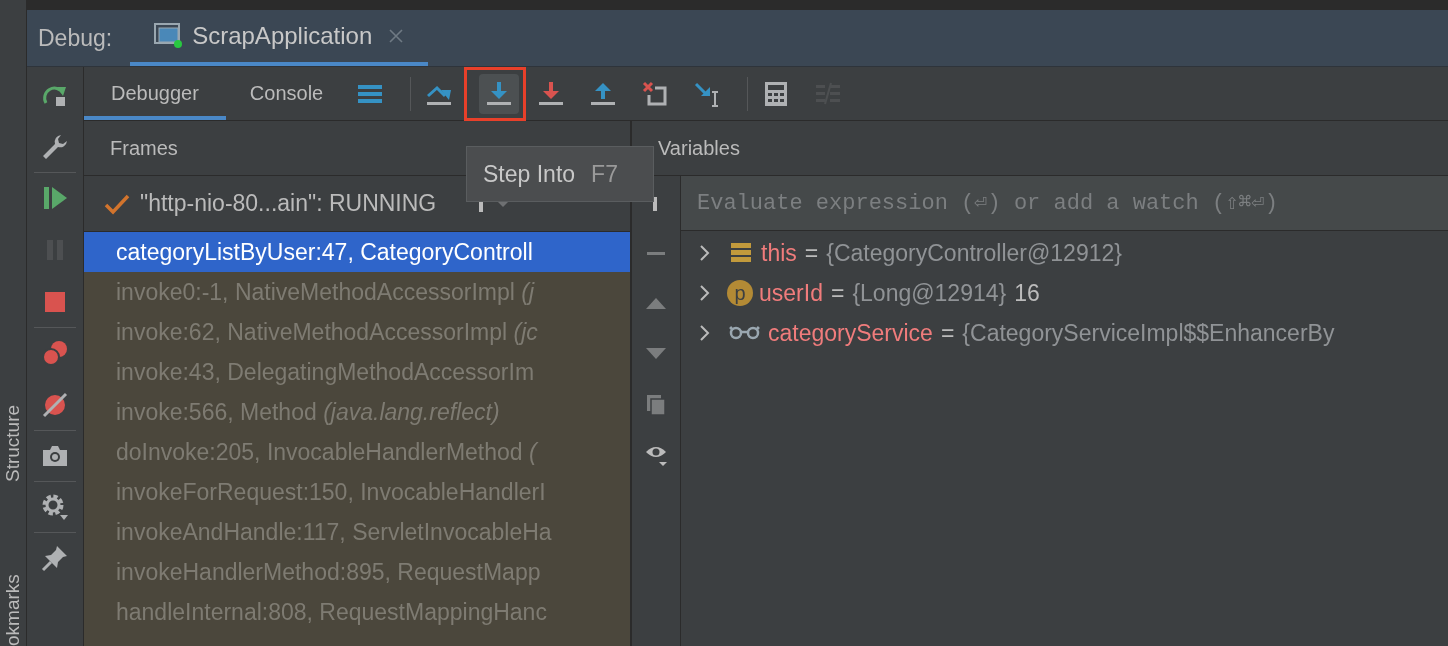  Describe the element at coordinates (1148, 333) in the screenshot. I see `variable-value: {CategoryServiceImpl$$EnhancerBy` at that location.